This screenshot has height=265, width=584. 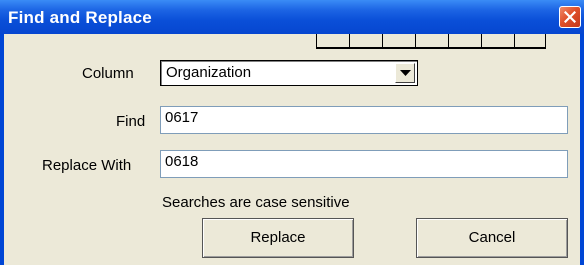 What do you see at coordinates (431, 40) in the screenshot?
I see `tab-marks` at bounding box center [431, 40].